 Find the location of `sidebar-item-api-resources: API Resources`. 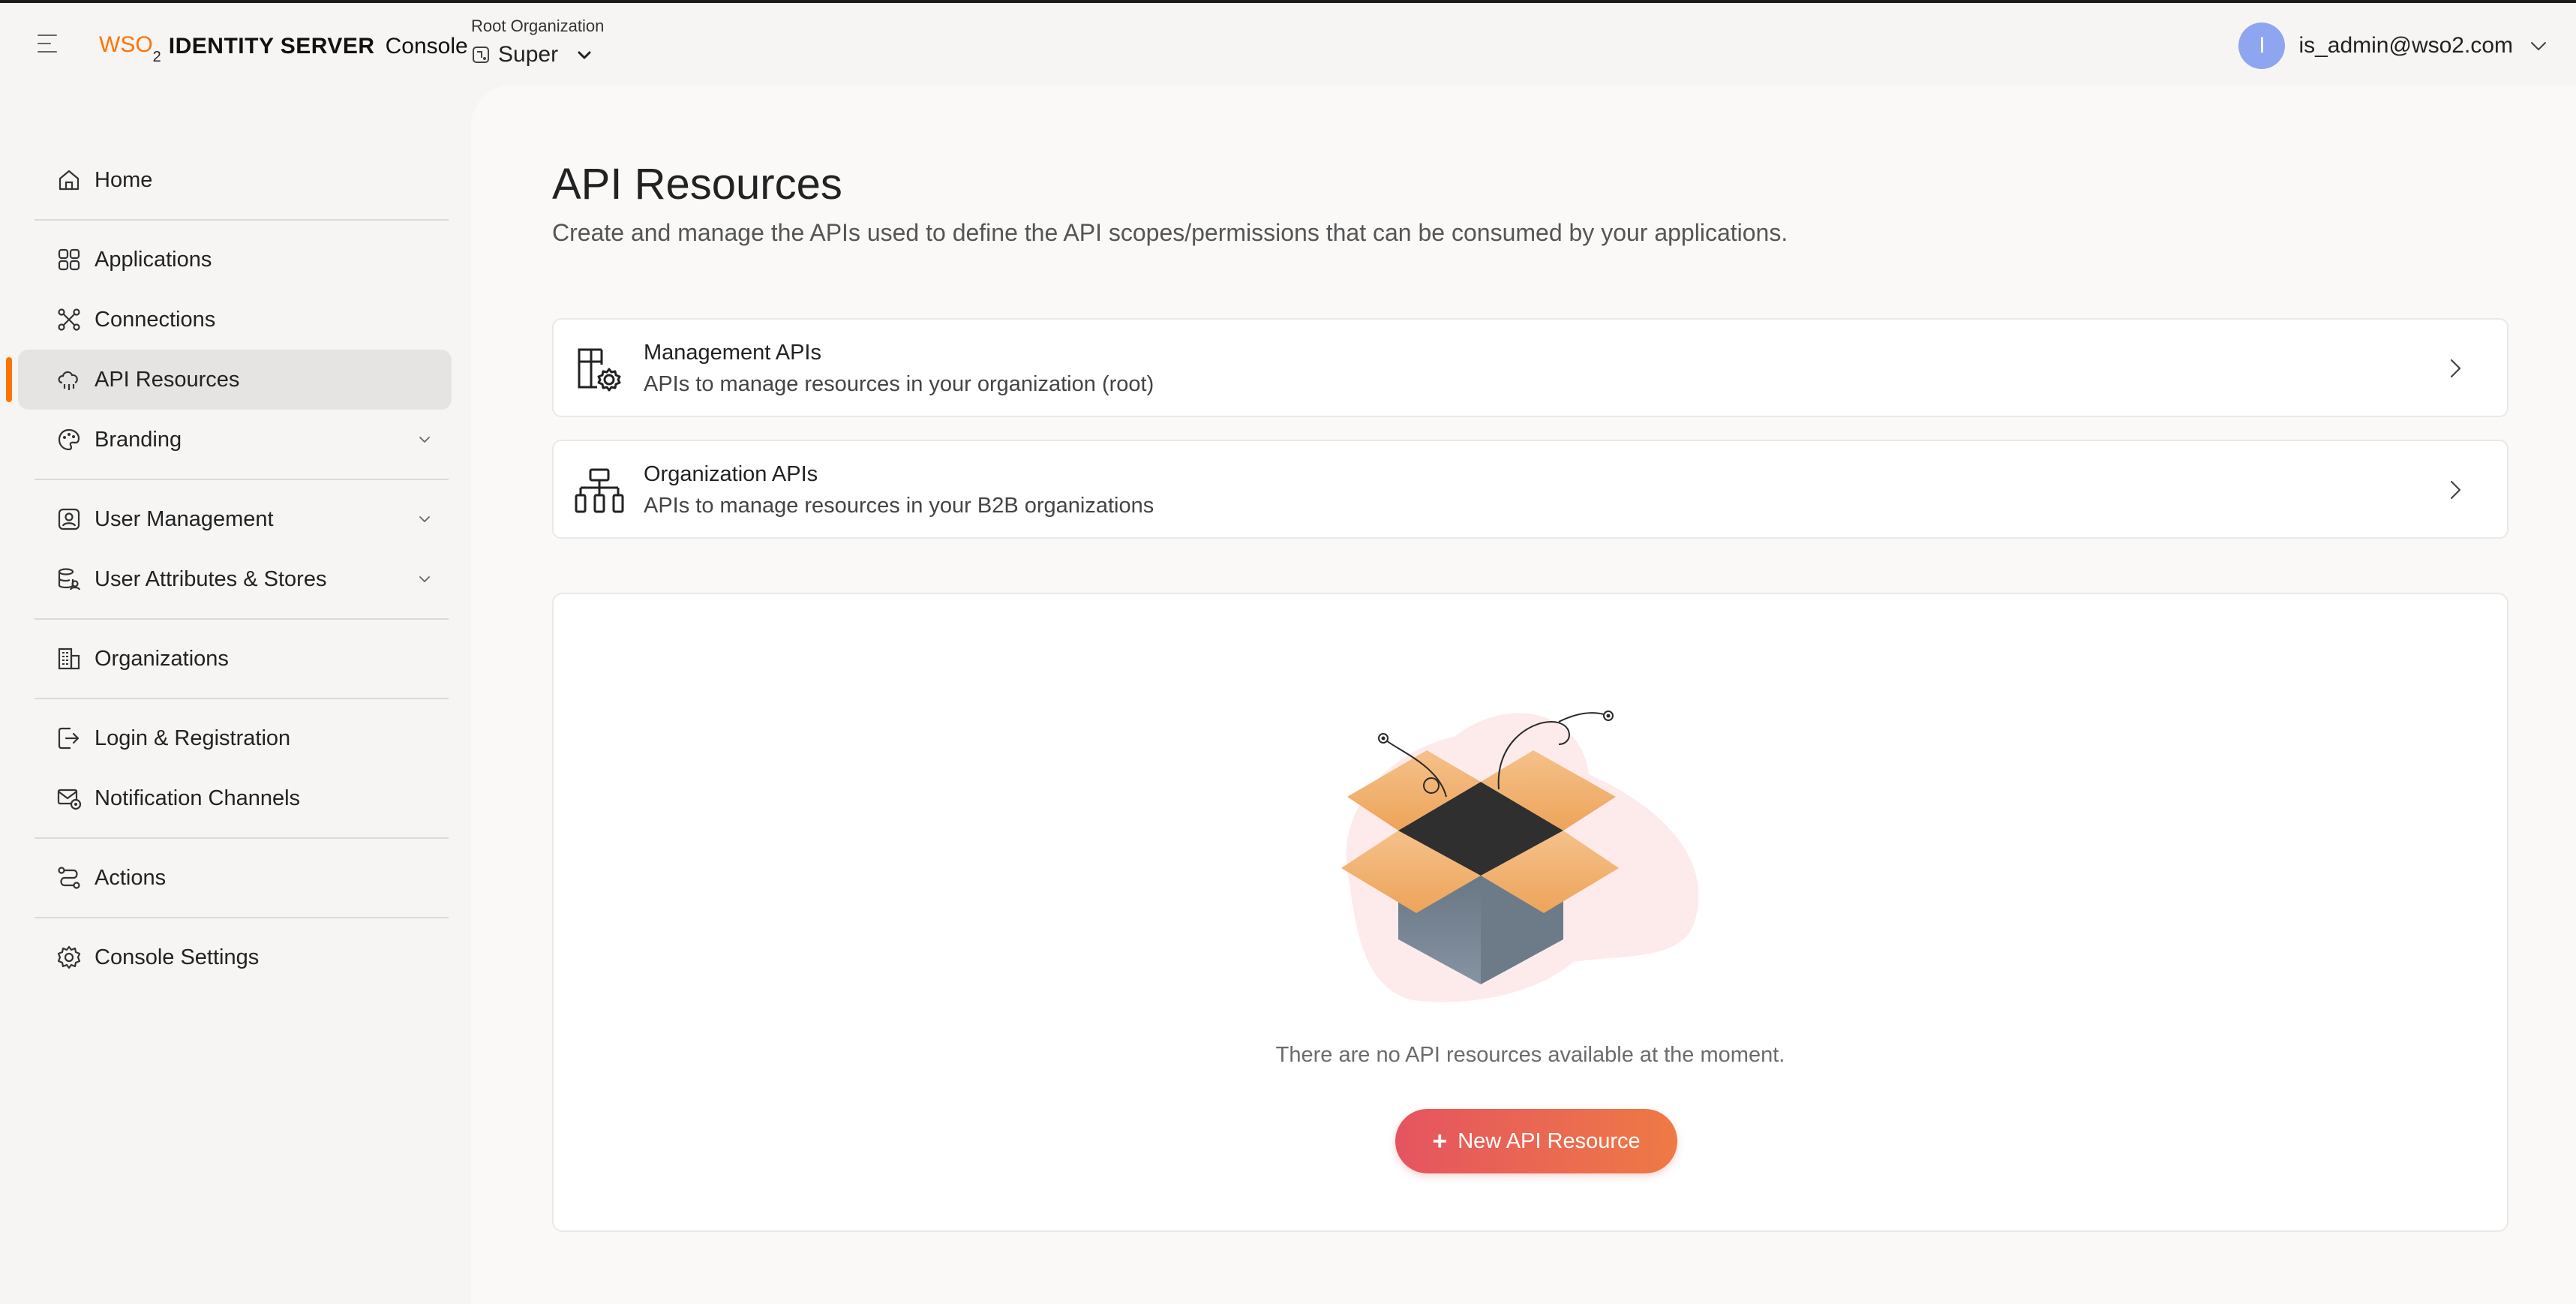

sidebar-item-api-resources: API Resources is located at coordinates (229, 380).